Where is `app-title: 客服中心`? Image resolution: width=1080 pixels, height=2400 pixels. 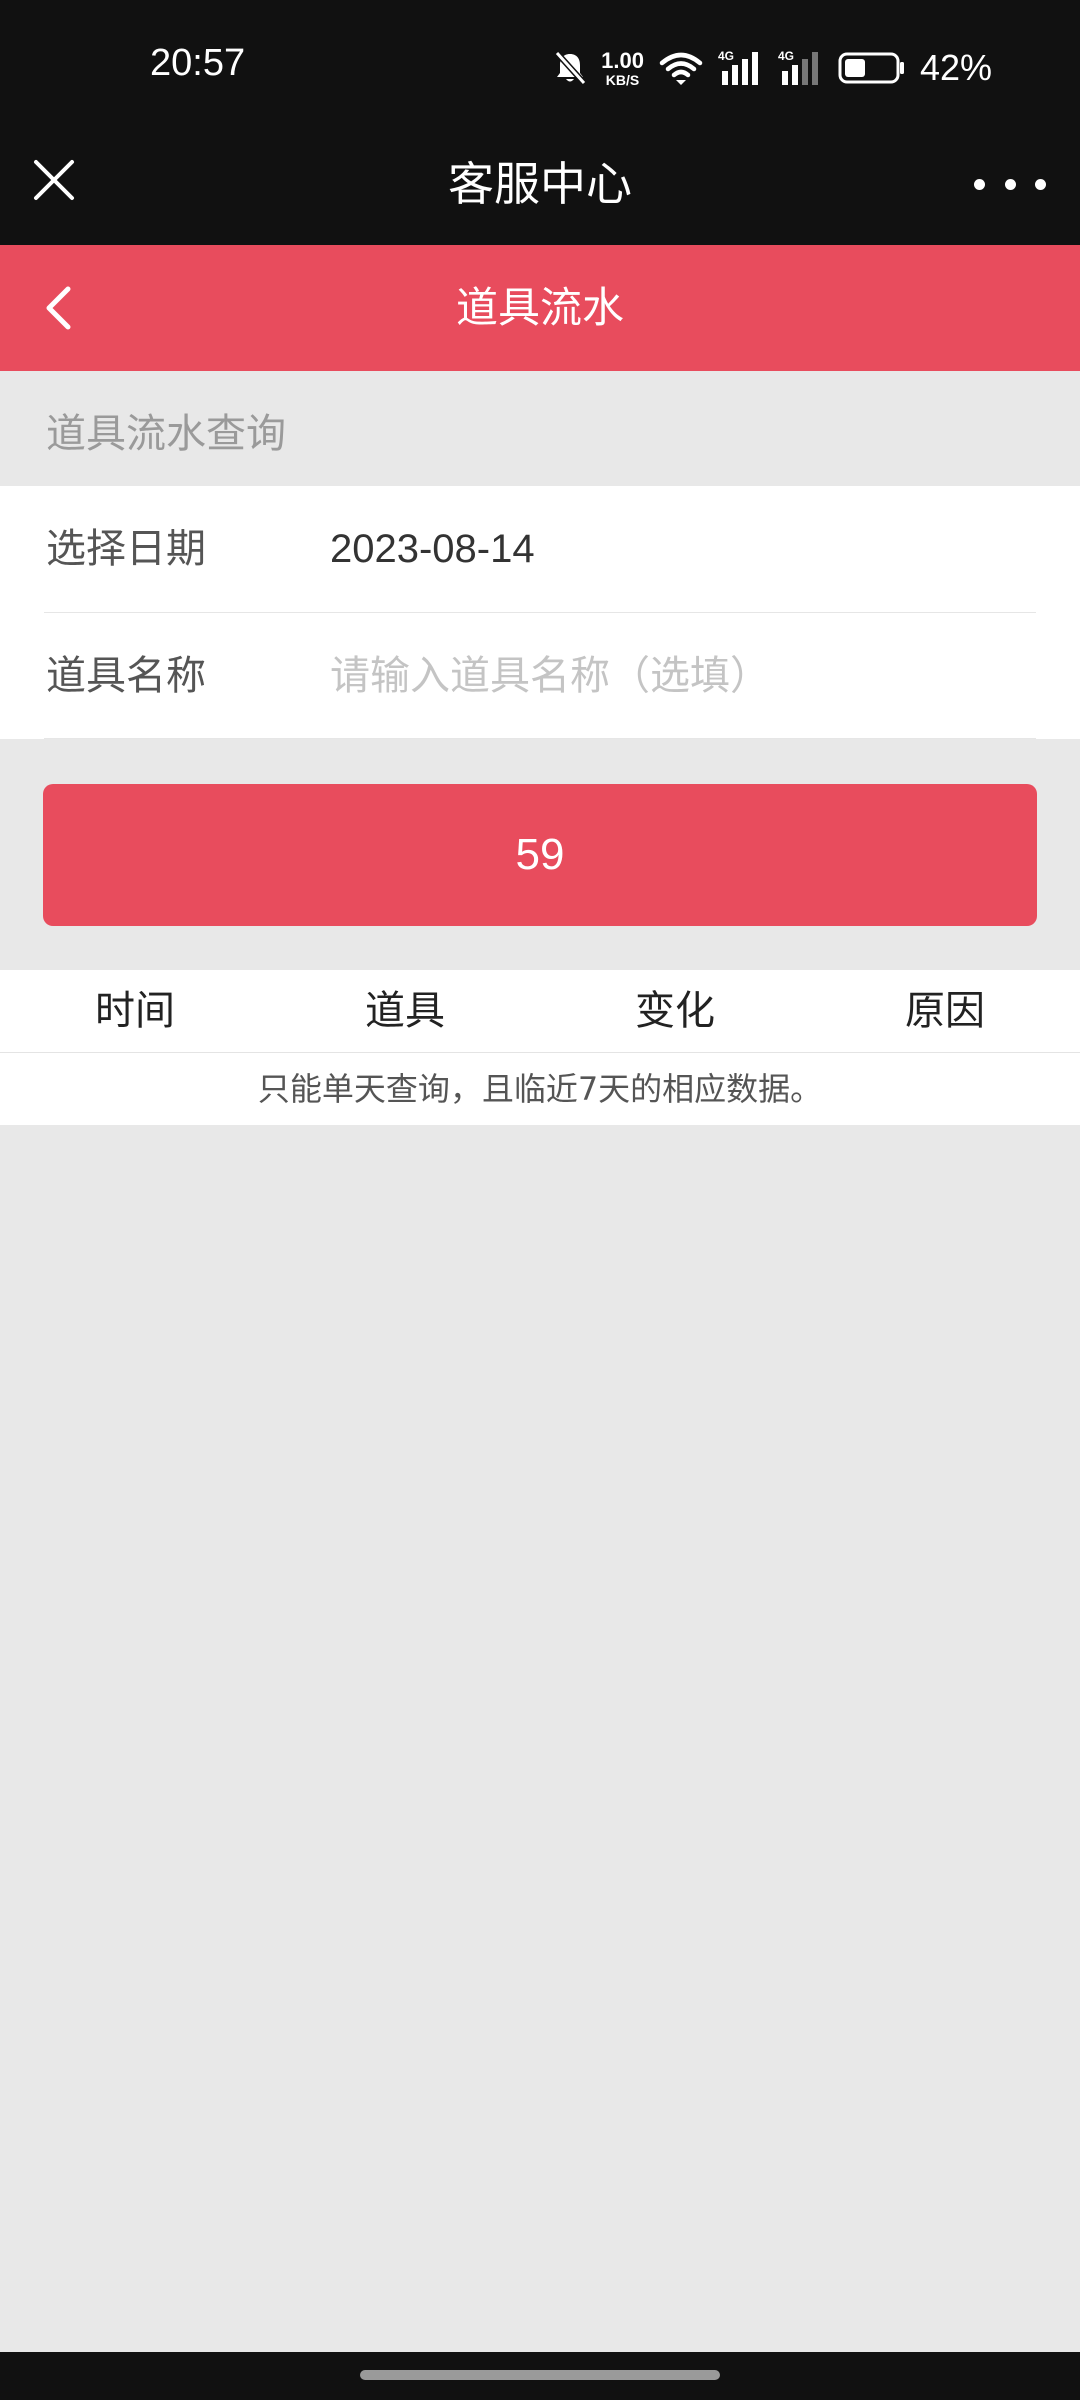 app-title: 客服中心 is located at coordinates (540, 184).